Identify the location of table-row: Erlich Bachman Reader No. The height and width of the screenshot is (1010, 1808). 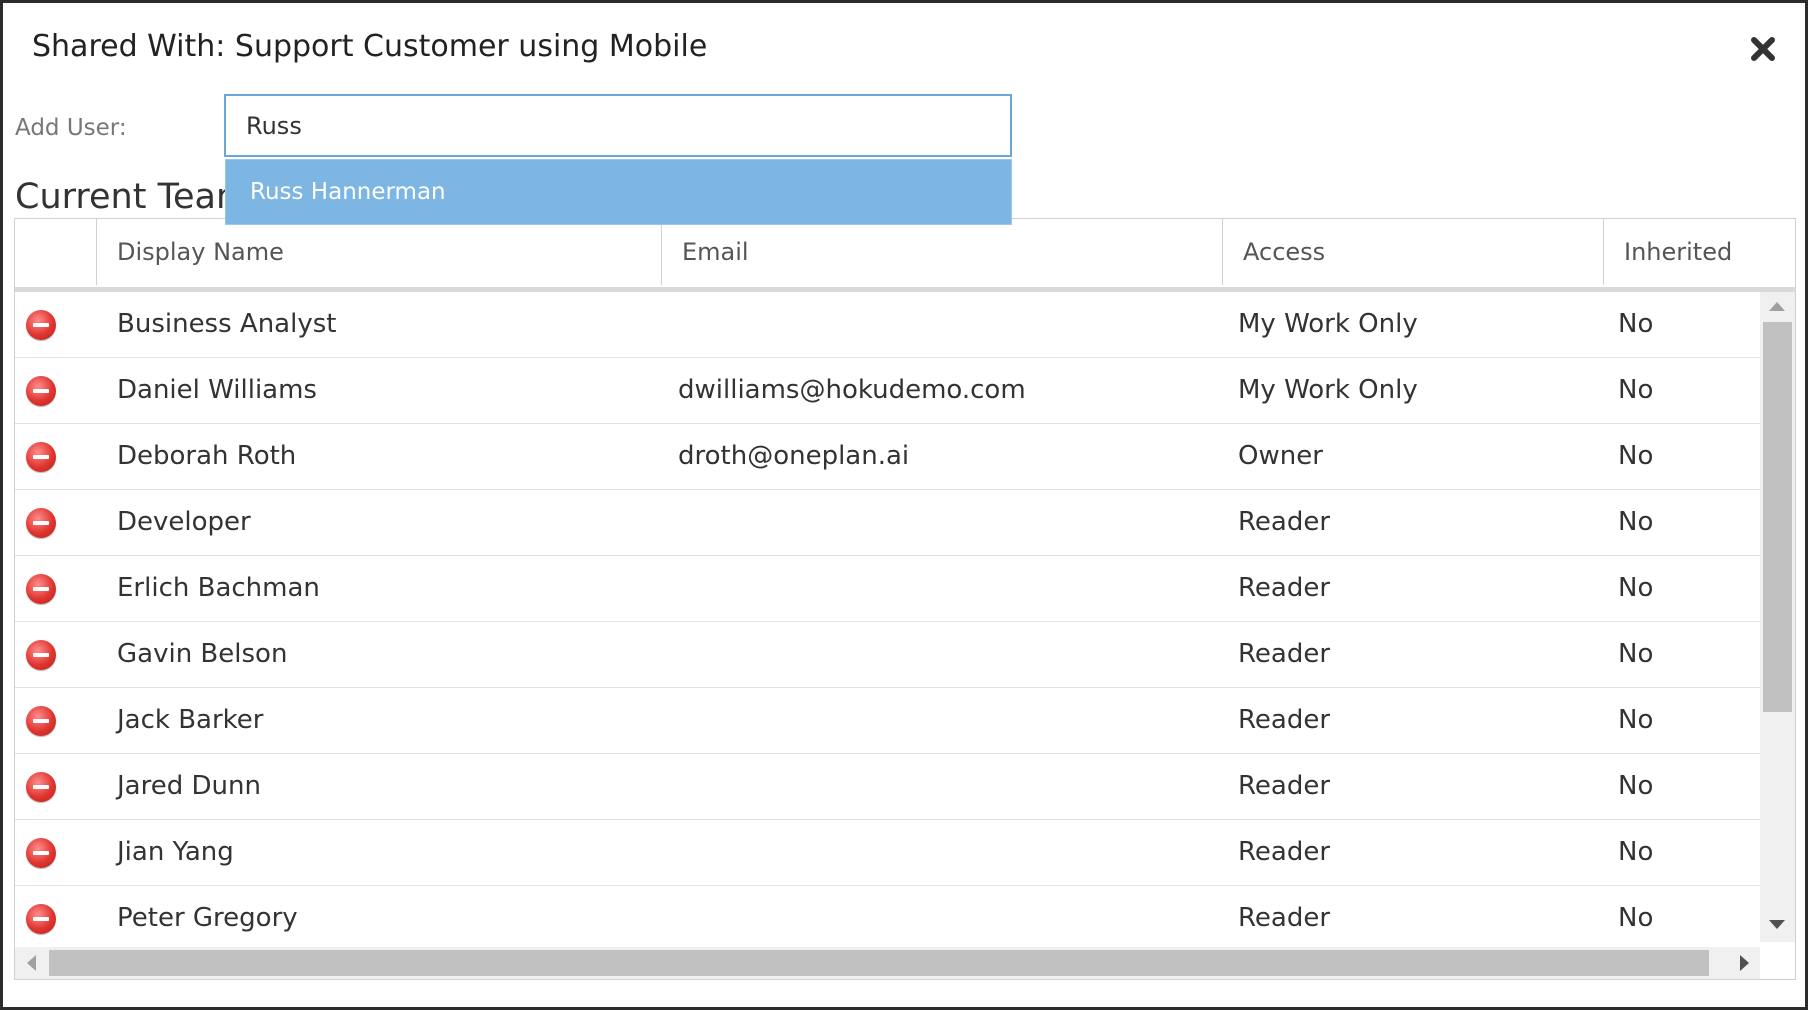
(887, 589).